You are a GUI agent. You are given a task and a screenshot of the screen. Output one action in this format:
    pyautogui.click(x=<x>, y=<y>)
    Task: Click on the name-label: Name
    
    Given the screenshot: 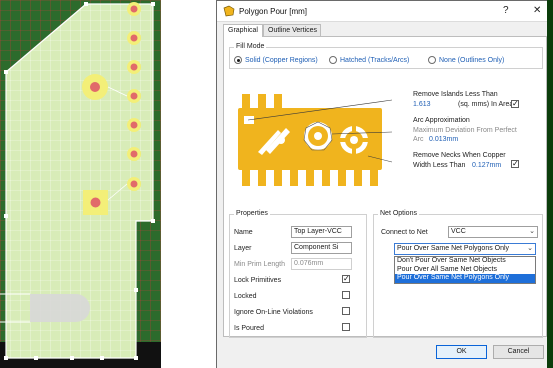 What is the action you would take?
    pyautogui.click(x=243, y=232)
    